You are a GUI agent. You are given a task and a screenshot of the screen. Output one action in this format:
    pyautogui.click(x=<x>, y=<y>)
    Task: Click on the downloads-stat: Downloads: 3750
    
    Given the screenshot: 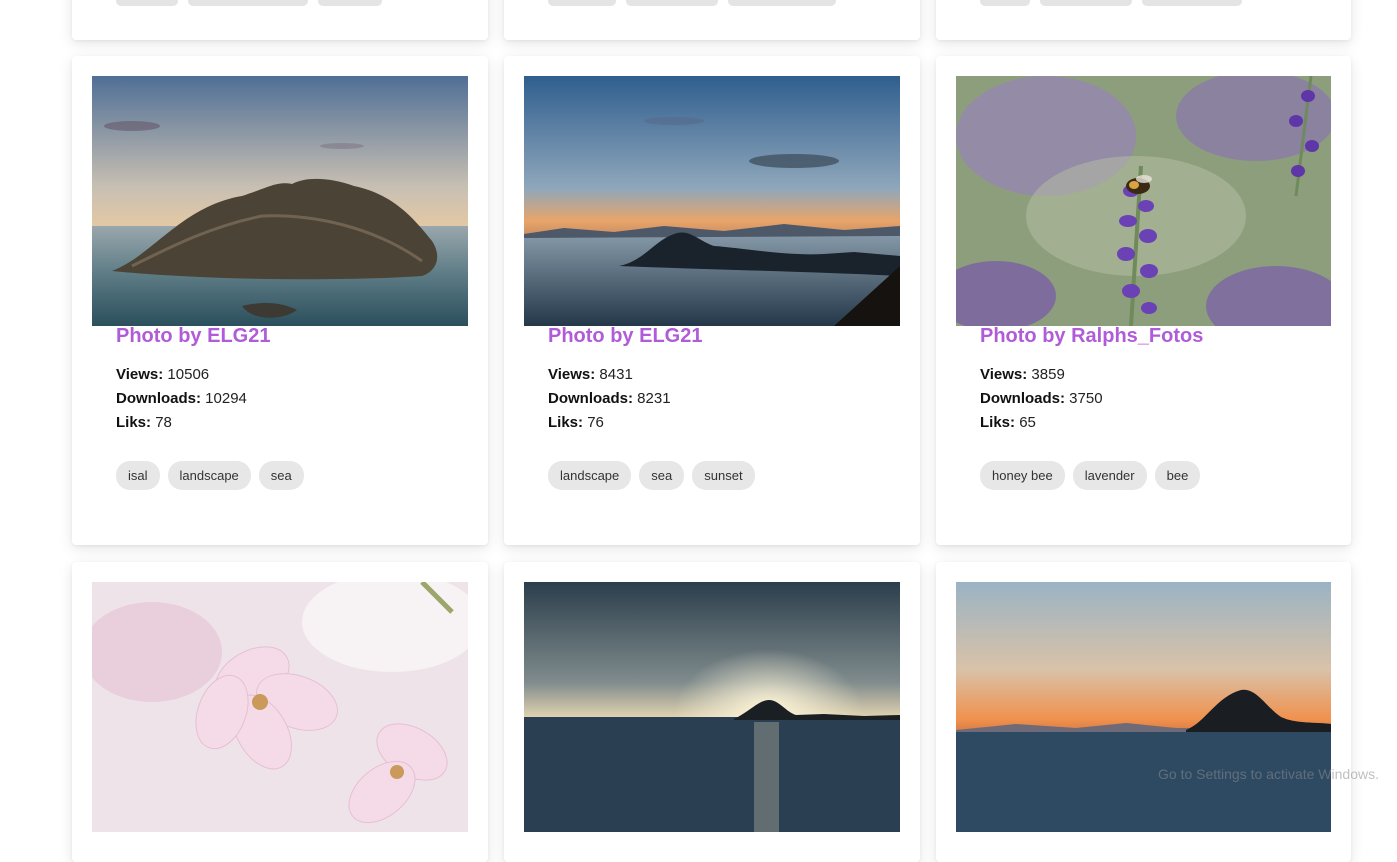 What is the action you would take?
    pyautogui.click(x=1155, y=399)
    